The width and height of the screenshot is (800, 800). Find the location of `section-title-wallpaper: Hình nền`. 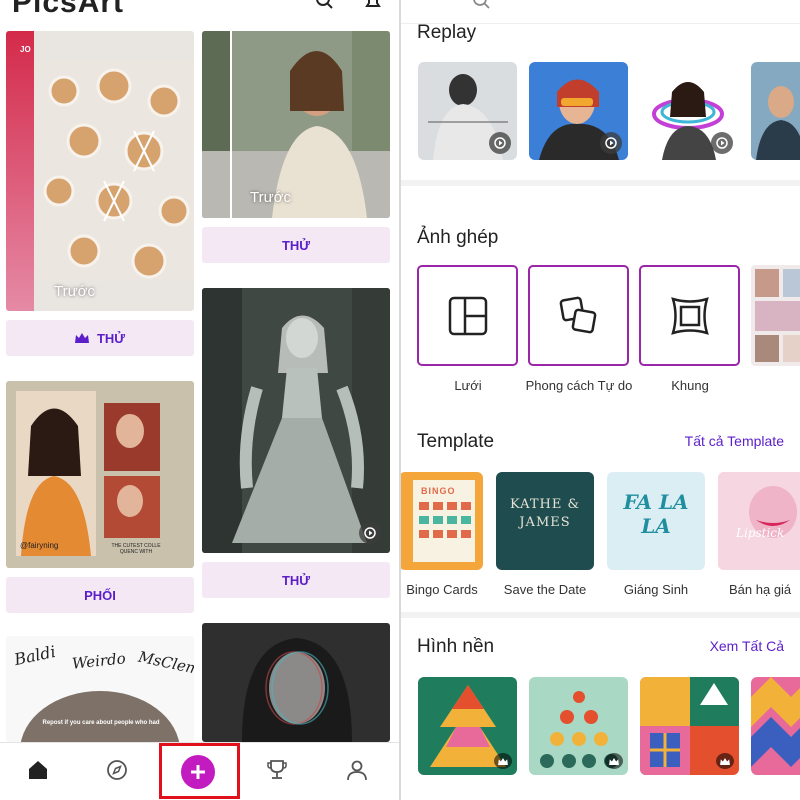

section-title-wallpaper: Hình nền is located at coordinates (456, 646).